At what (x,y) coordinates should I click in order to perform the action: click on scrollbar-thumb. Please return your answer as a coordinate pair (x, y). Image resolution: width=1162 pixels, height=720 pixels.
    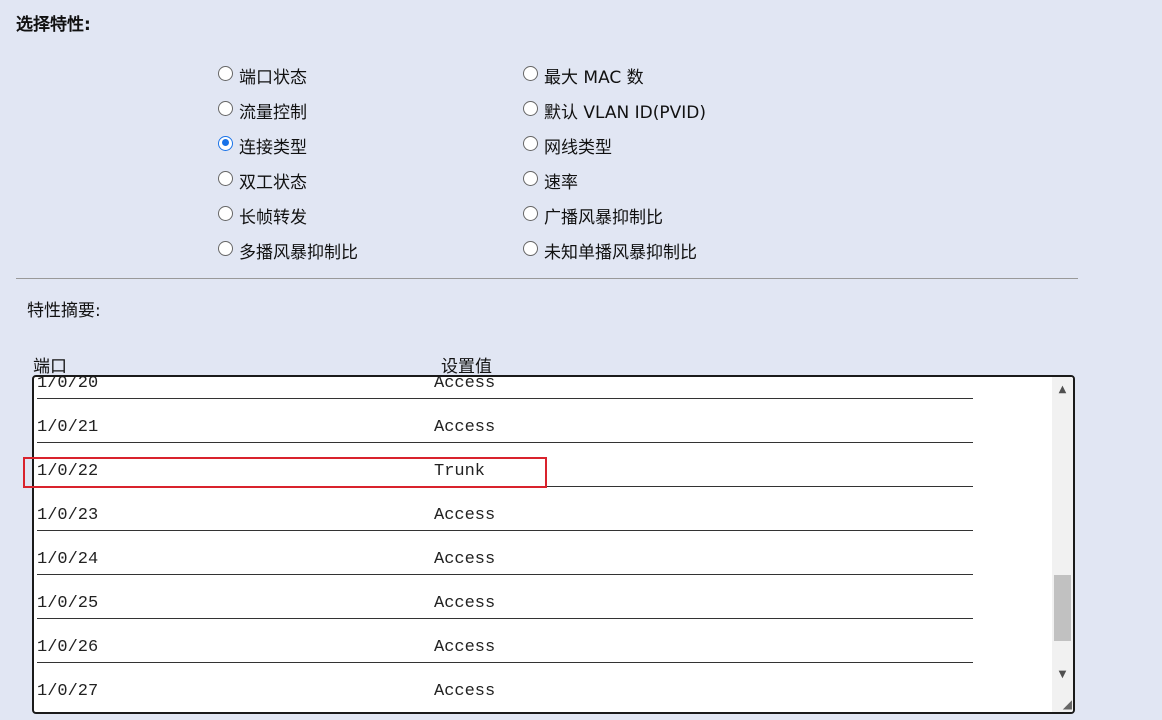
    Looking at the image, I should click on (1062, 608).